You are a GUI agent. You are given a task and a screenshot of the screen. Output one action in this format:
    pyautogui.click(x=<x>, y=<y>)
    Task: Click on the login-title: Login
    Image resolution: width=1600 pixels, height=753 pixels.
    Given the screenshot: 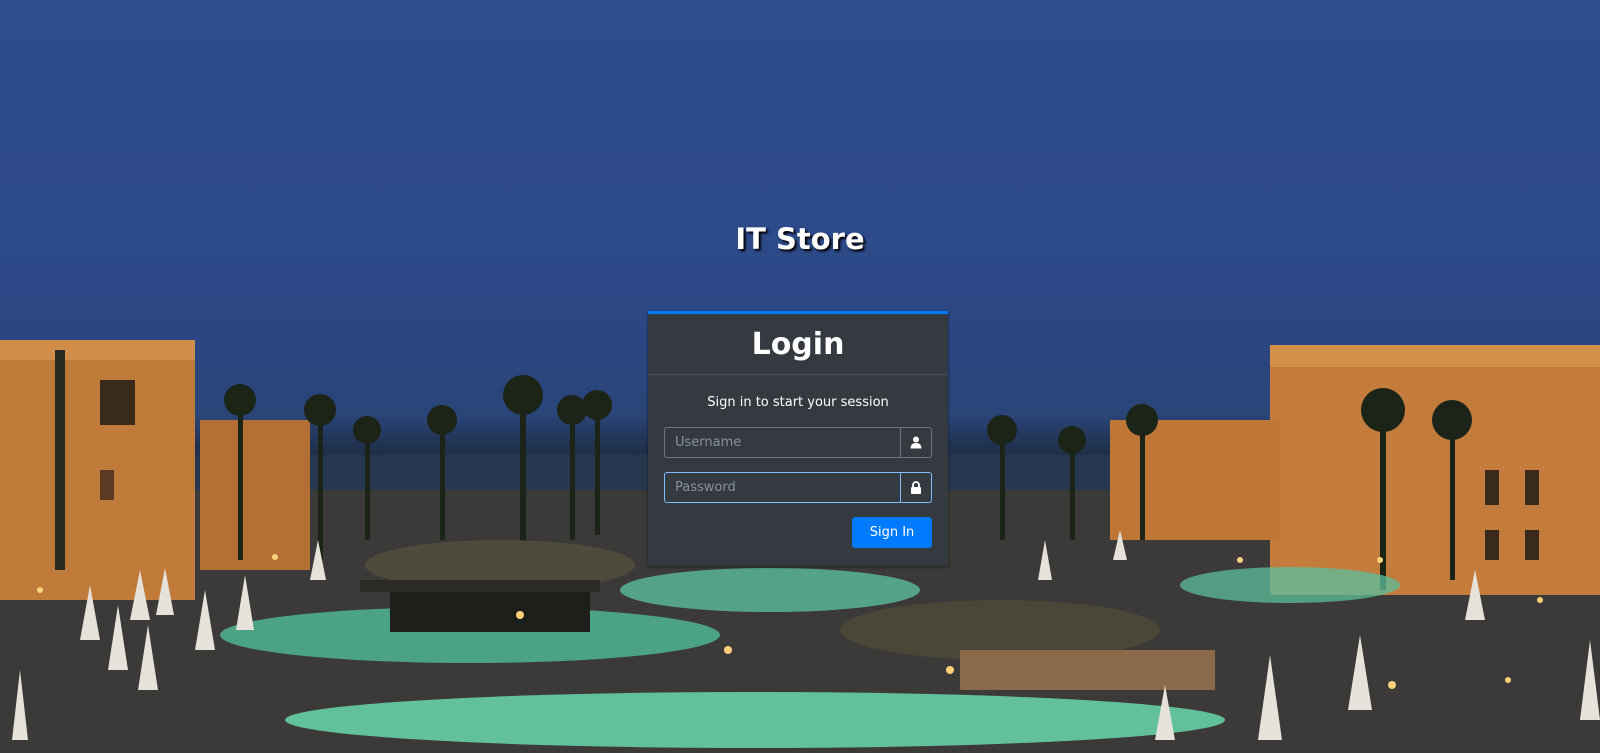 What is the action you would take?
    pyautogui.click(x=798, y=344)
    